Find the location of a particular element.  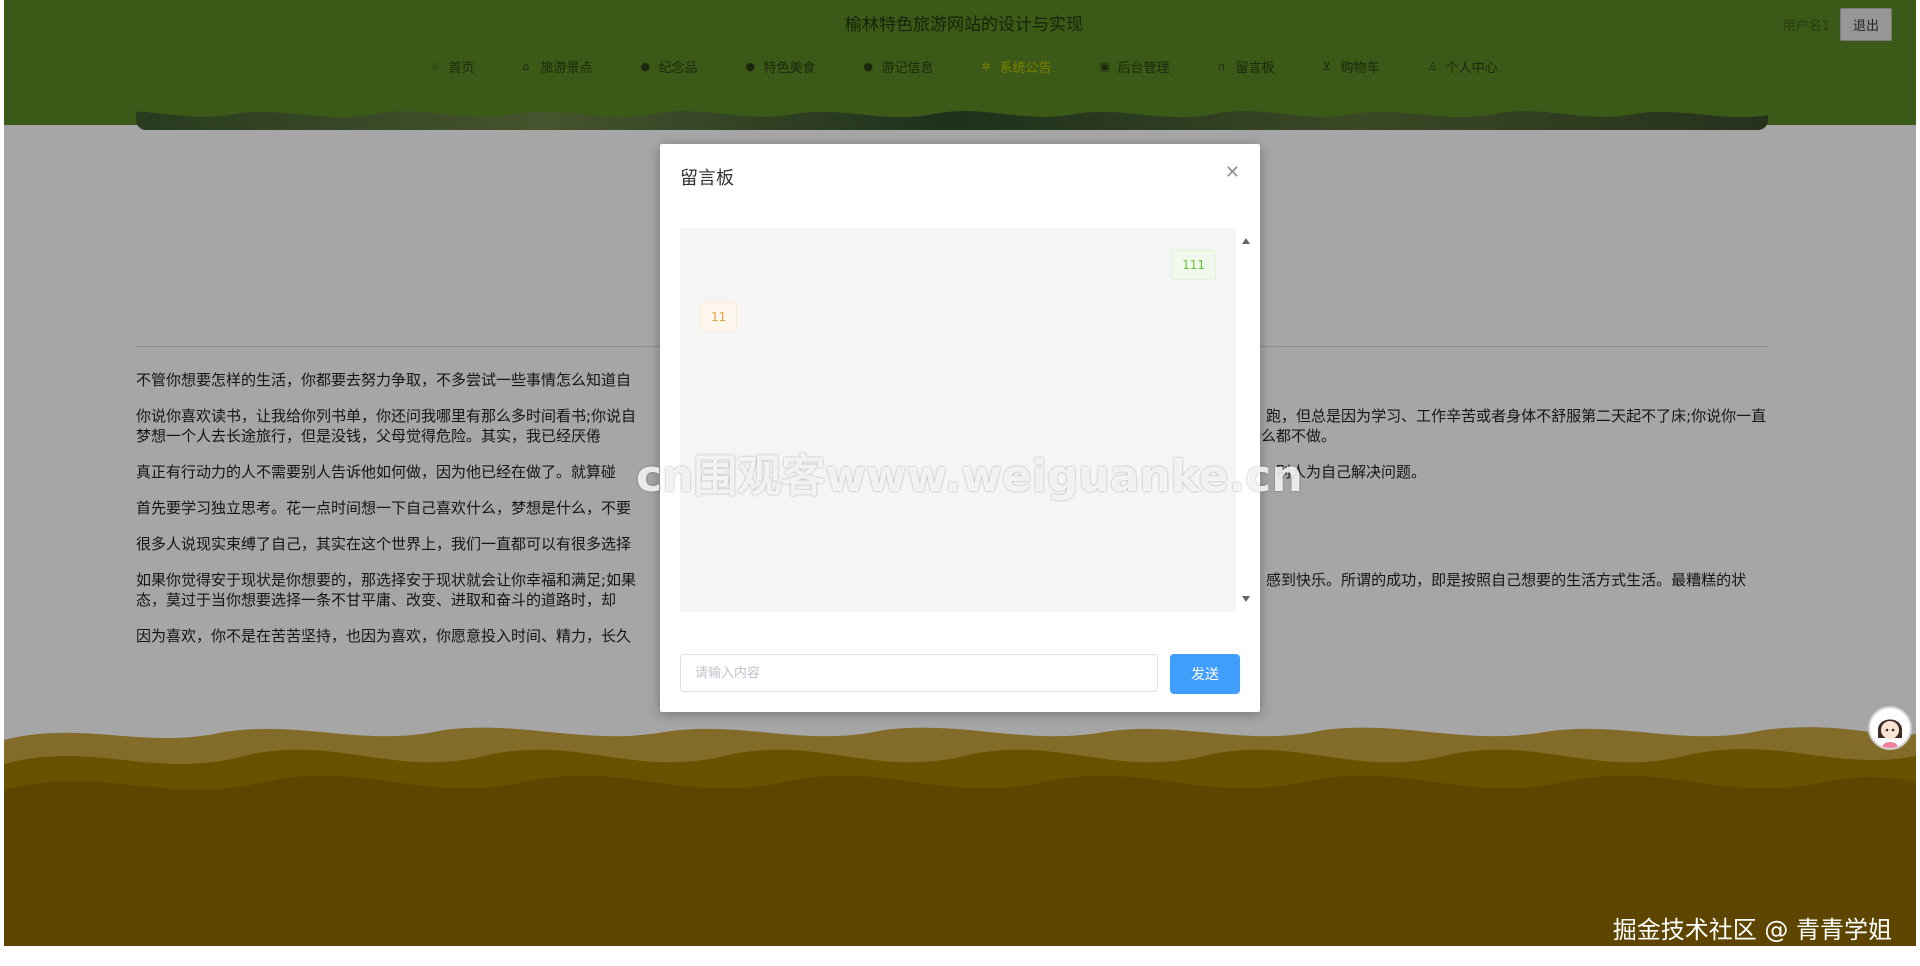

message-input-row: 发送 is located at coordinates (960, 674).